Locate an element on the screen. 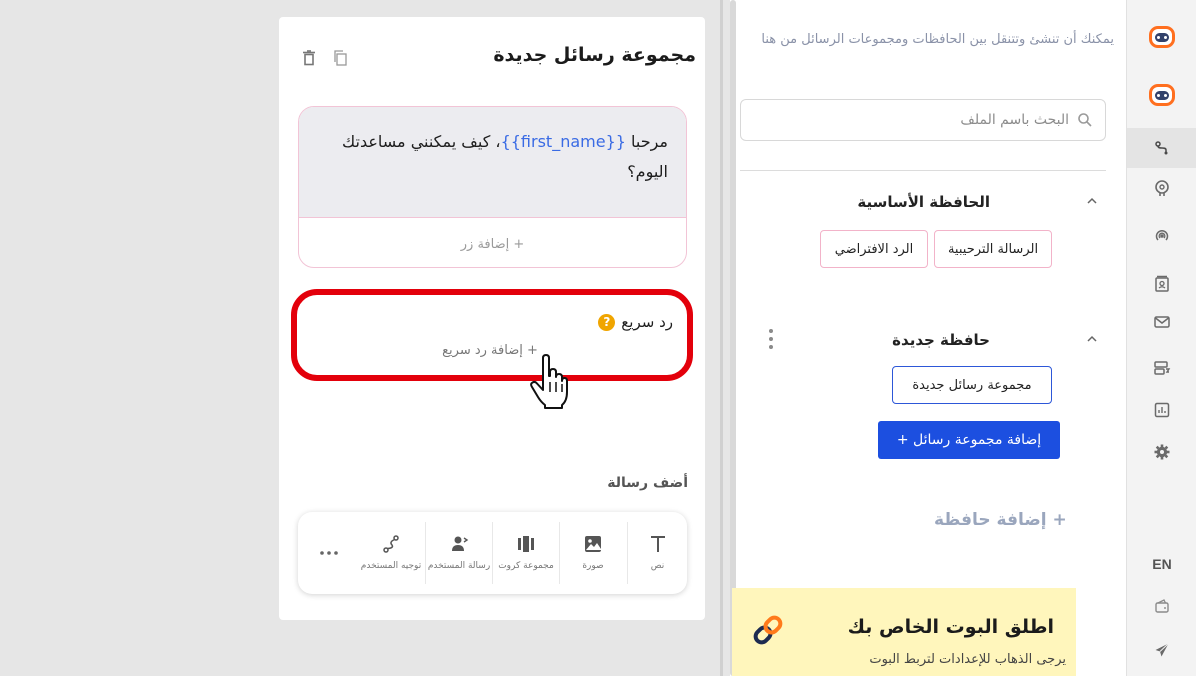 This screenshot has height=676, width=1196. quick-reply-label: رد سريع ? is located at coordinates (635, 322).